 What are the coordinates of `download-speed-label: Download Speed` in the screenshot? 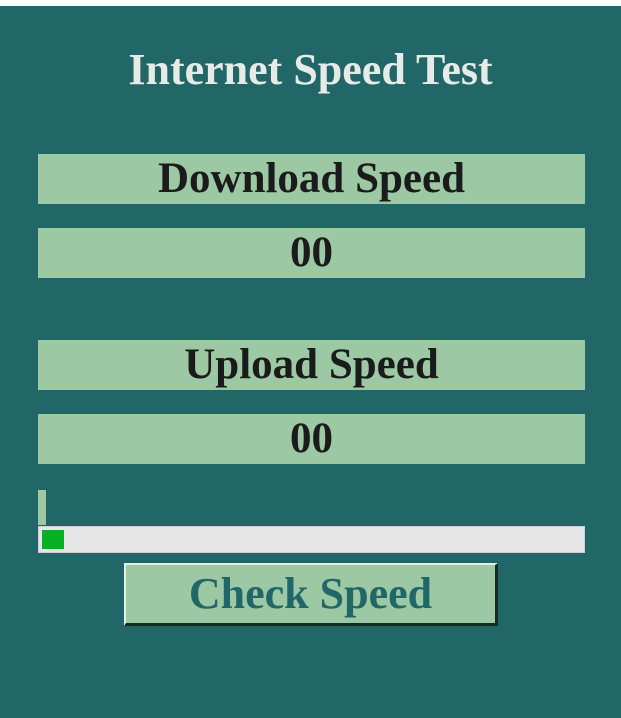 It's located at (311, 179).